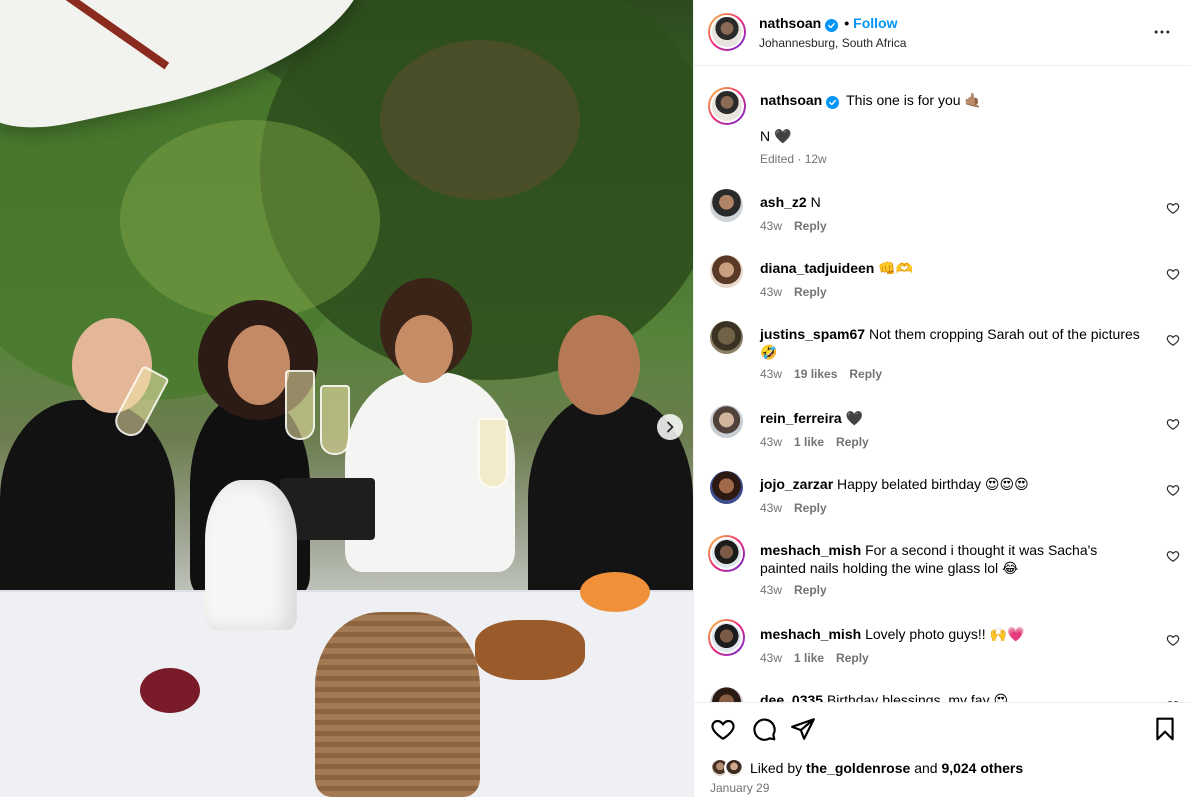 The height and width of the screenshot is (797, 1191). What do you see at coordinates (764, 729) in the screenshot?
I see `comment-icon` at bounding box center [764, 729].